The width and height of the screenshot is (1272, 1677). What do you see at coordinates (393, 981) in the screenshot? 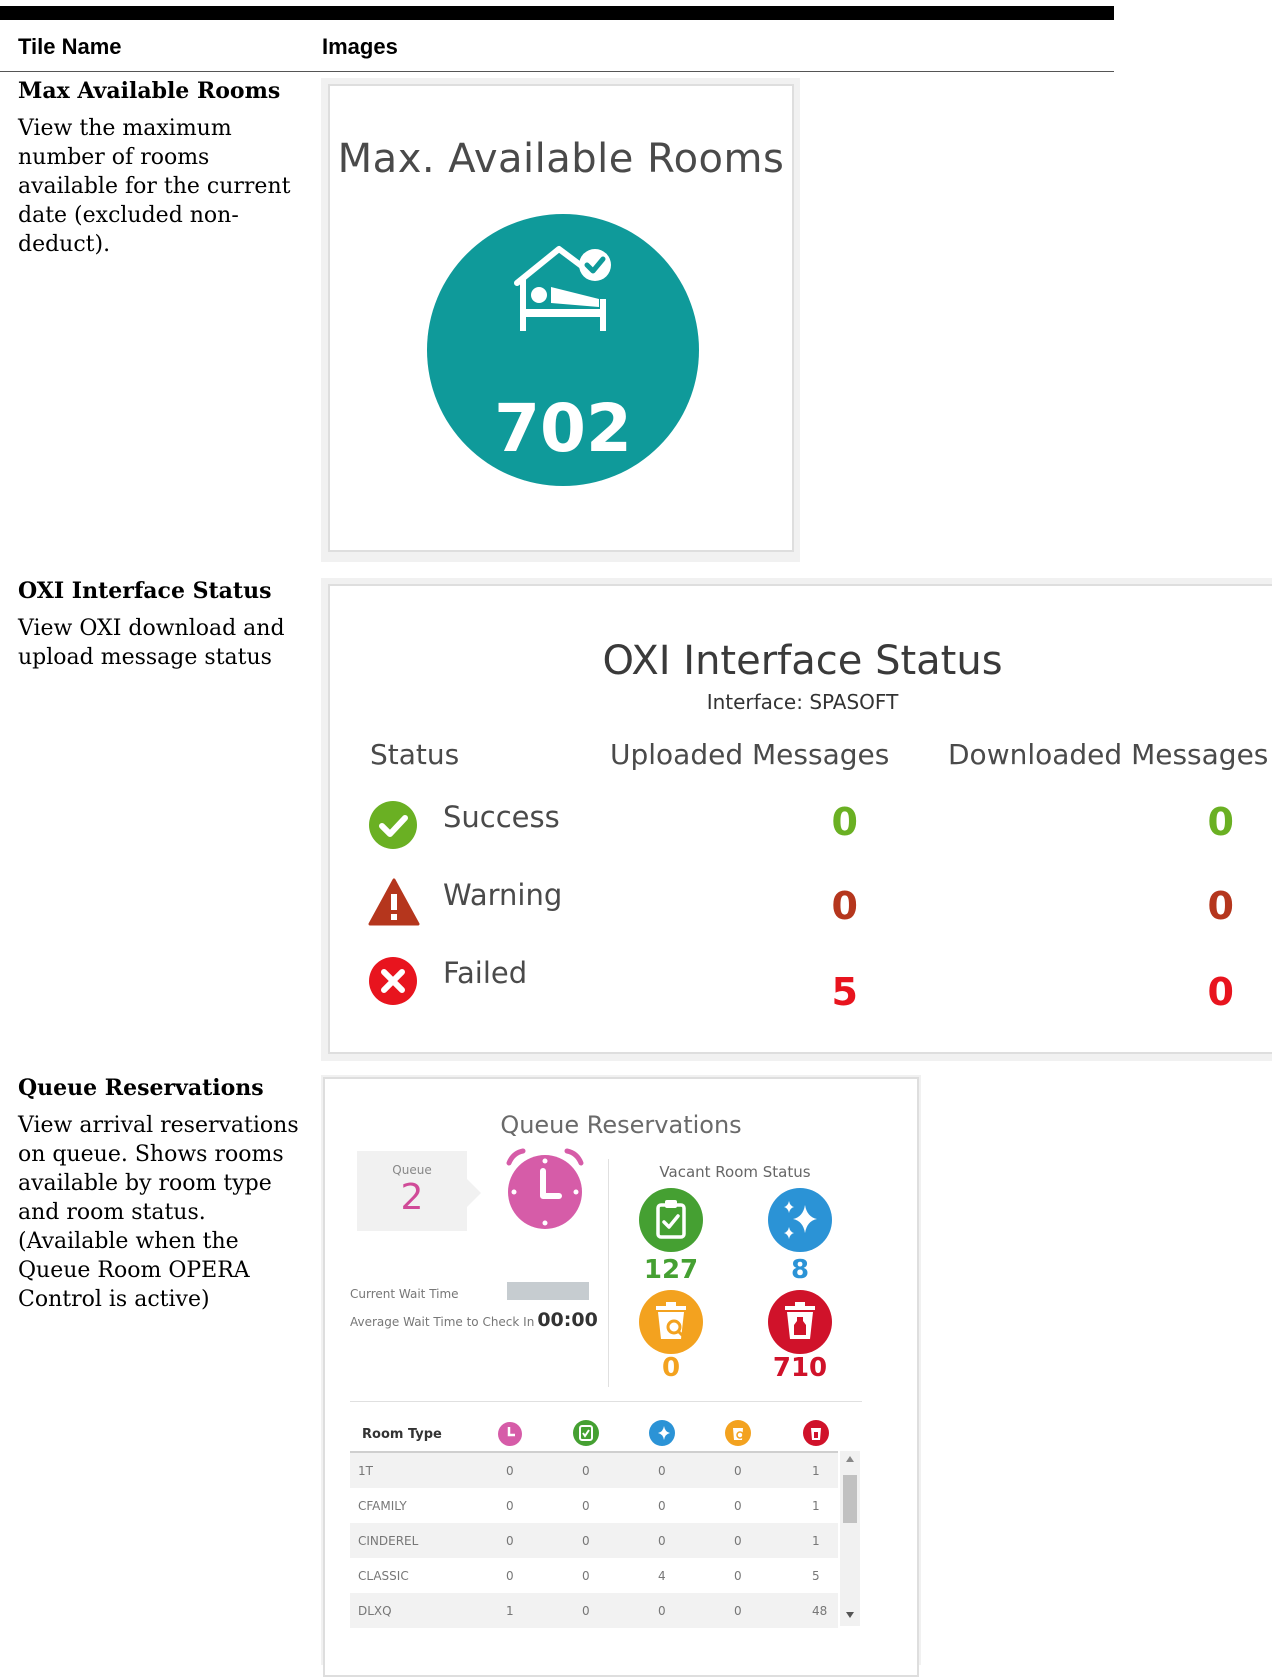
I see `x-circle-icon` at bounding box center [393, 981].